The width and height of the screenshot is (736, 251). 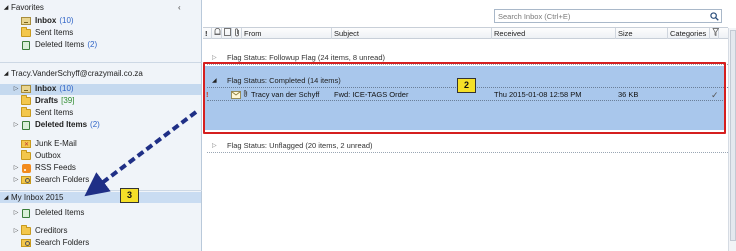 I want to click on expand-favorites-icon: ◢, so click(x=6, y=8).